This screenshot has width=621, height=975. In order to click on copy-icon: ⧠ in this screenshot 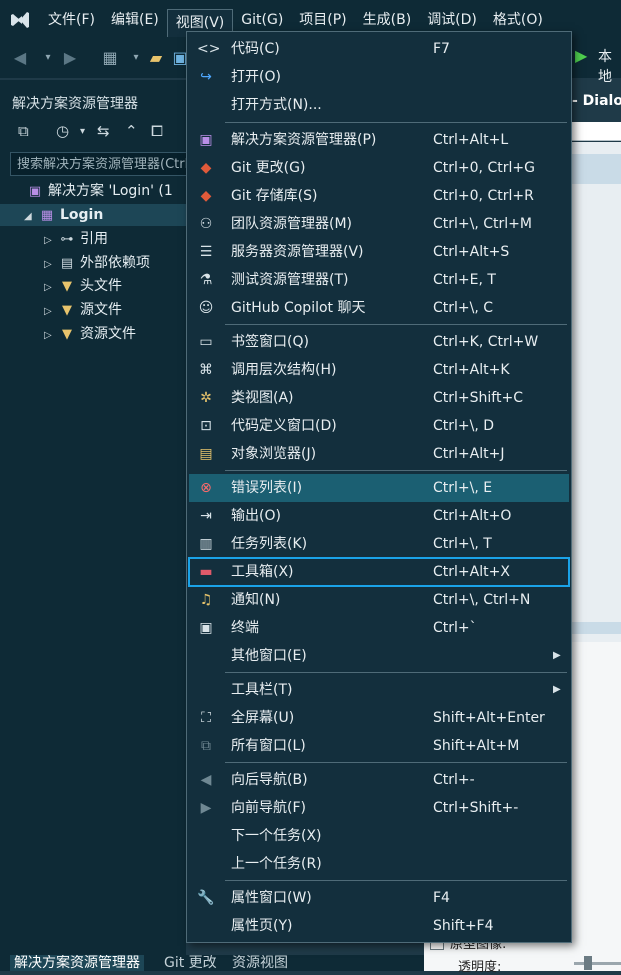, I will do `click(157, 131)`.